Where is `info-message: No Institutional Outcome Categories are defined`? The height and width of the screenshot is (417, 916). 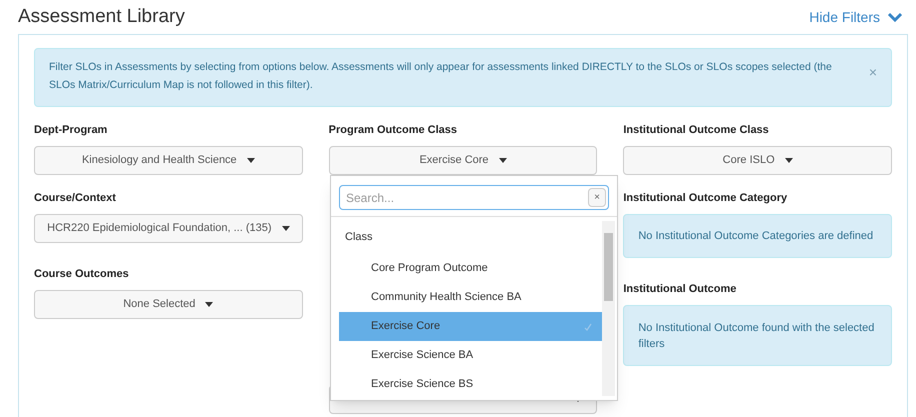 info-message: No Institutional Outcome Categories are defined is located at coordinates (757, 236).